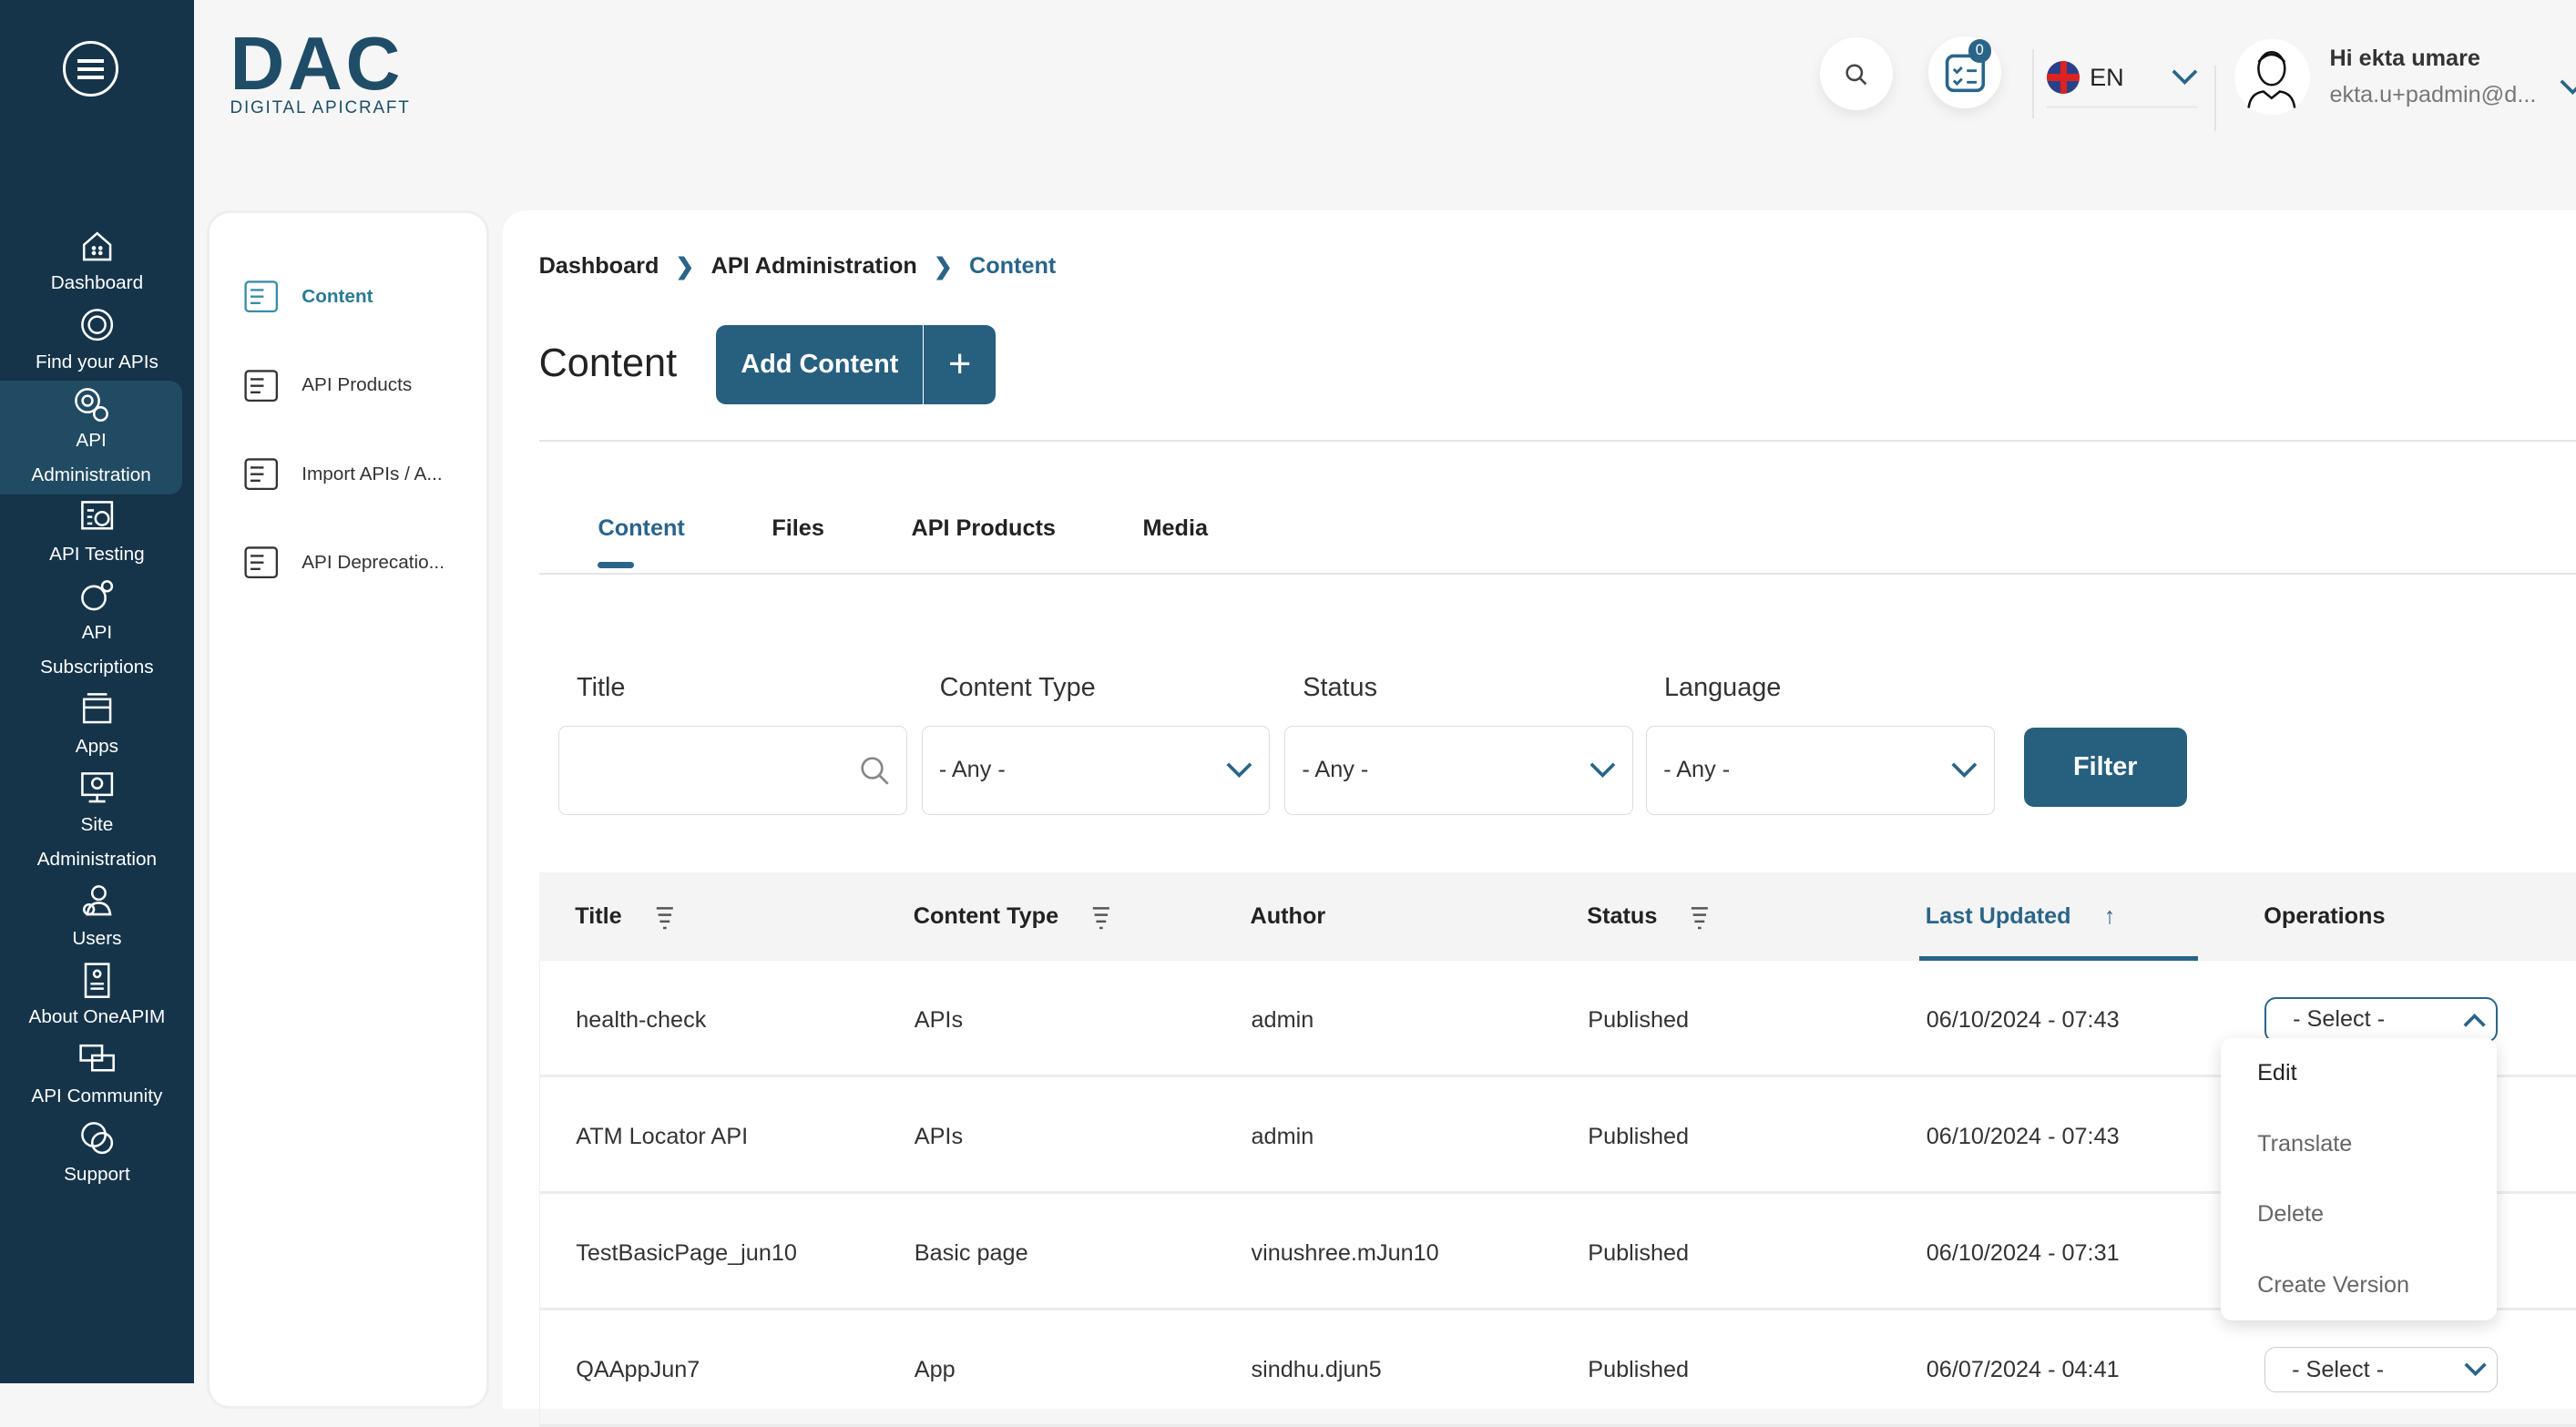 Image resolution: width=2576 pixels, height=1427 pixels. I want to click on content-type-value: - Any -, so click(972, 770).